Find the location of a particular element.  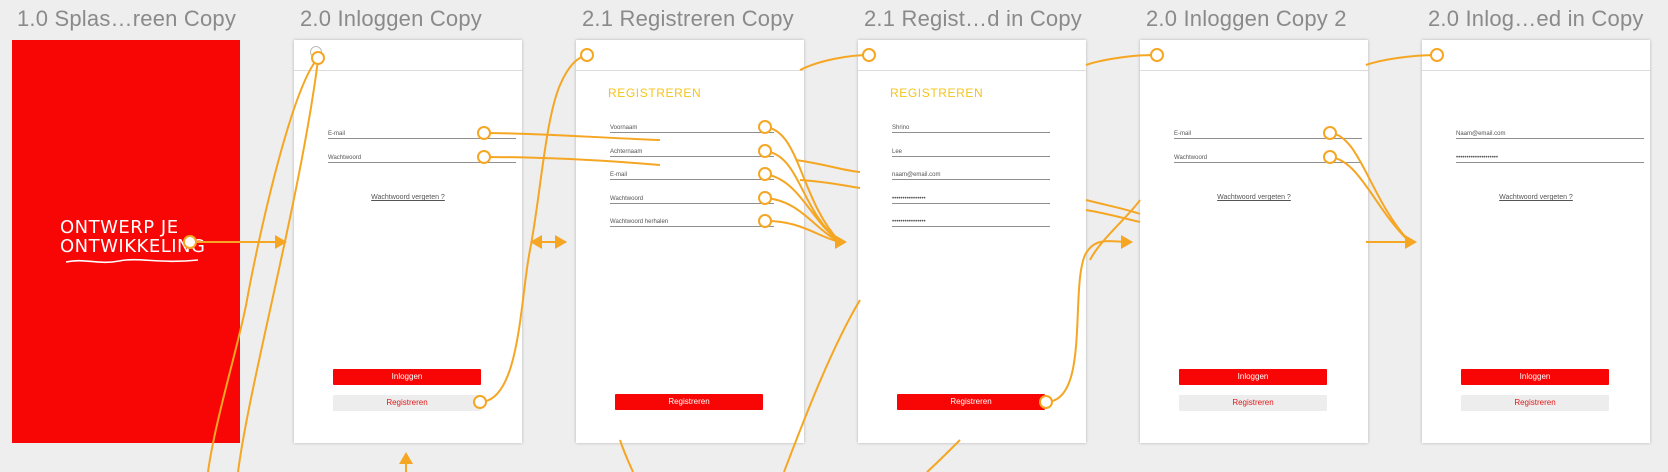

artboard-title-splash: 1.0 Splas…reen Copy is located at coordinates (127, 18).